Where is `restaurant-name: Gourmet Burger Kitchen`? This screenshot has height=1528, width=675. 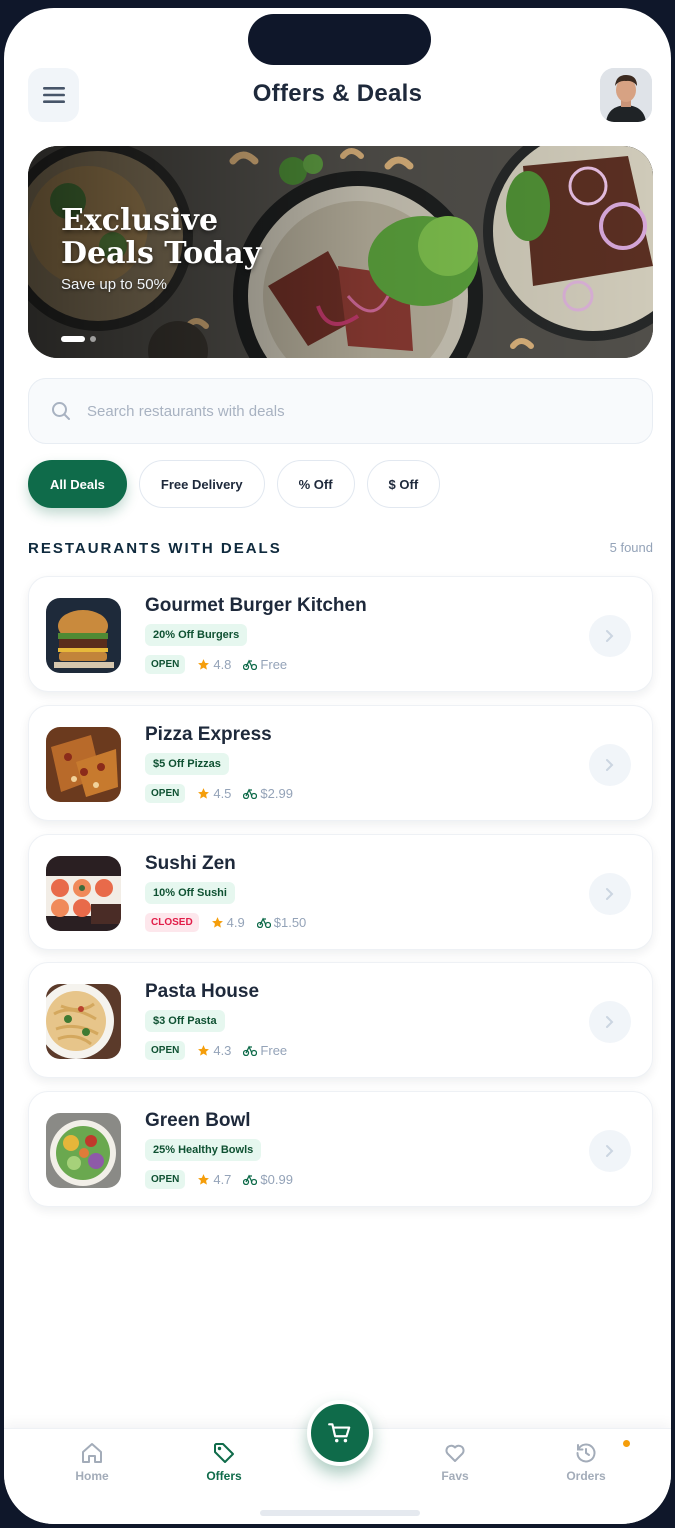 restaurant-name: Gourmet Burger Kitchen is located at coordinates (256, 605).